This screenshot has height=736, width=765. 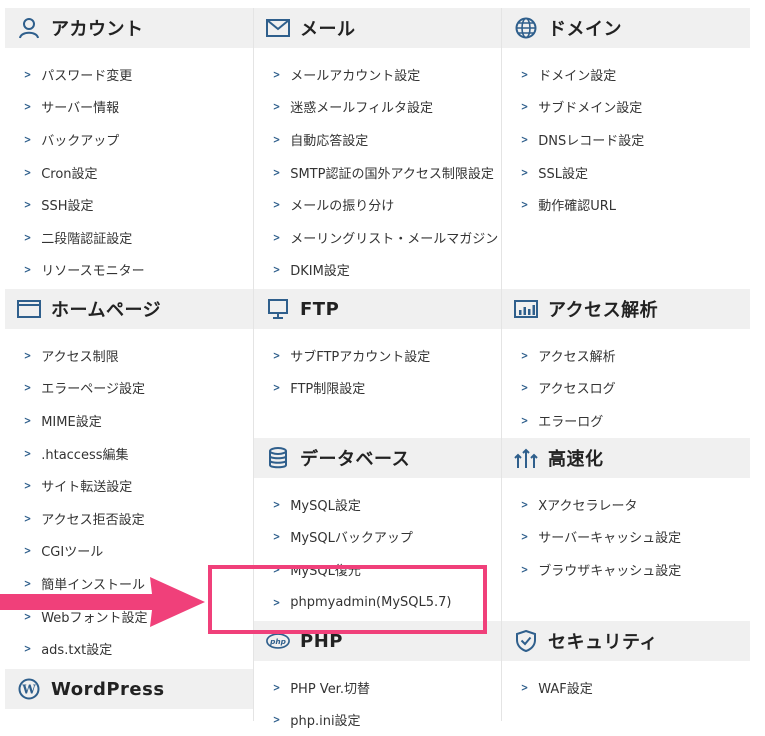 What do you see at coordinates (626, 388) in the screenshot?
I see `menu-item-access-log: > アクセスログ` at bounding box center [626, 388].